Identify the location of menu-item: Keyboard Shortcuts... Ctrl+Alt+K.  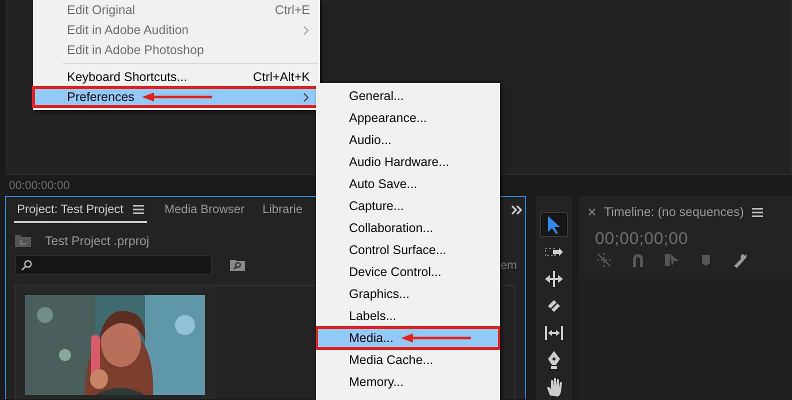
(176, 77).